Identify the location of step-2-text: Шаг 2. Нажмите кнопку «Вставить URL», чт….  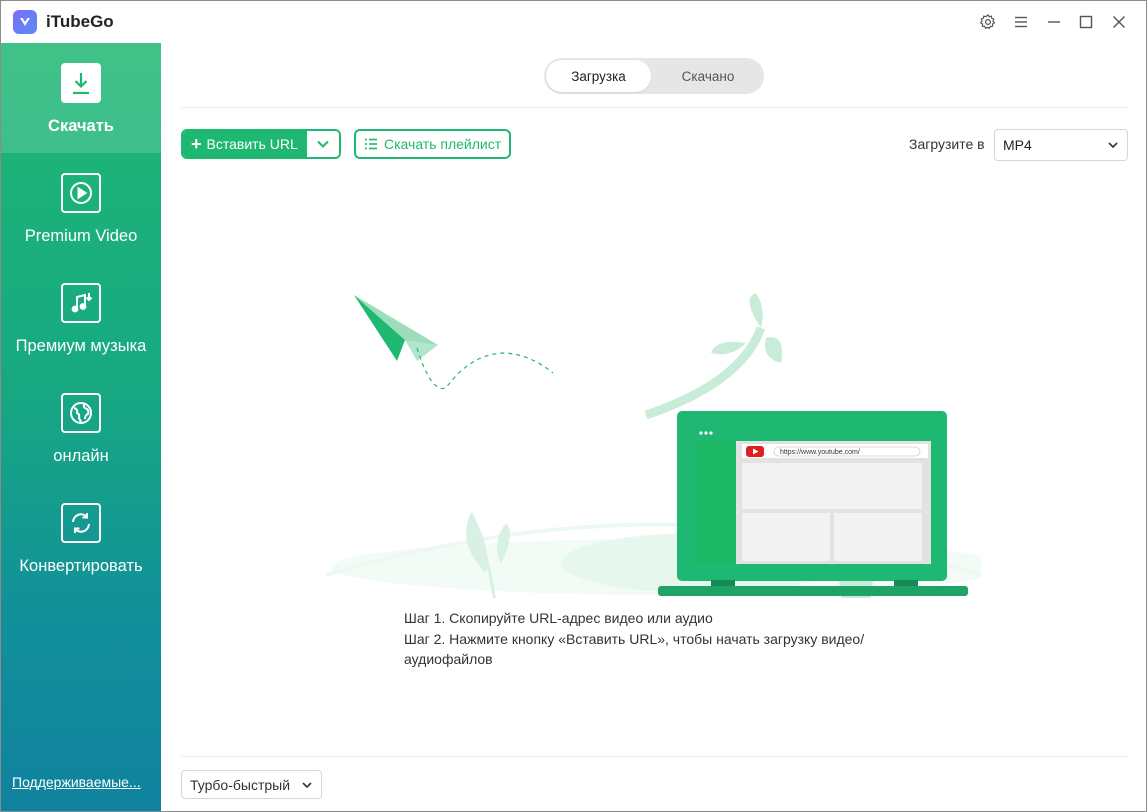
(634, 649).